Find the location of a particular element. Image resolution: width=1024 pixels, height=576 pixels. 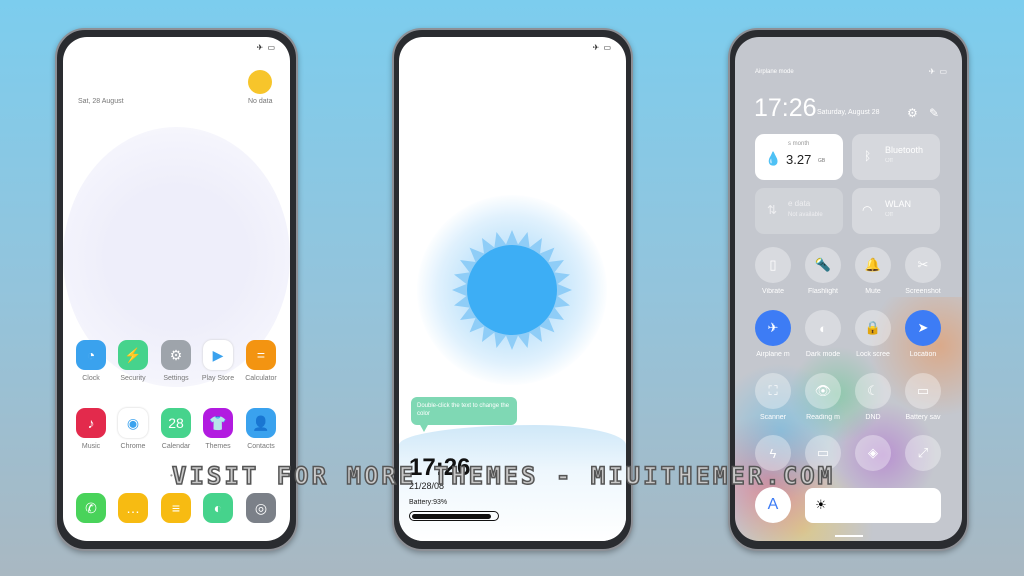

battery-sav-icon: ▭ is located at coordinates (923, 391).